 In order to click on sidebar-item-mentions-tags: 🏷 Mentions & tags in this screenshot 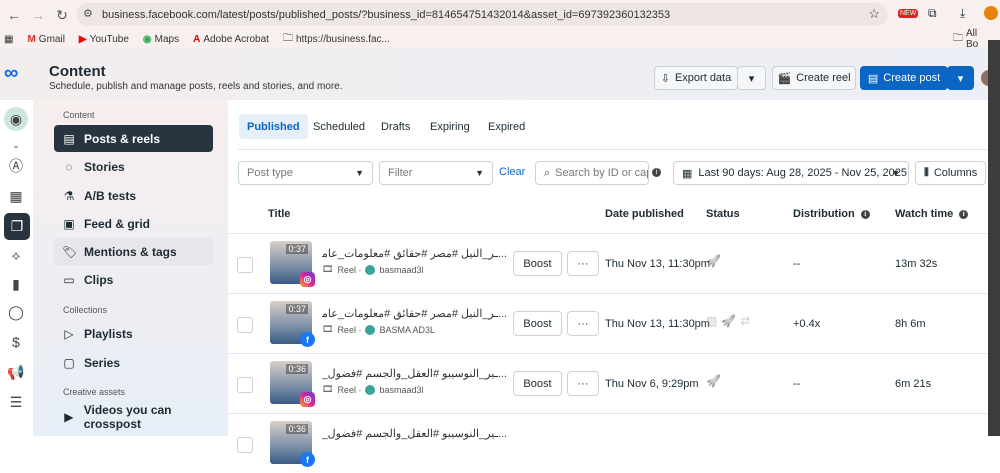, I will do `click(133, 251)`.